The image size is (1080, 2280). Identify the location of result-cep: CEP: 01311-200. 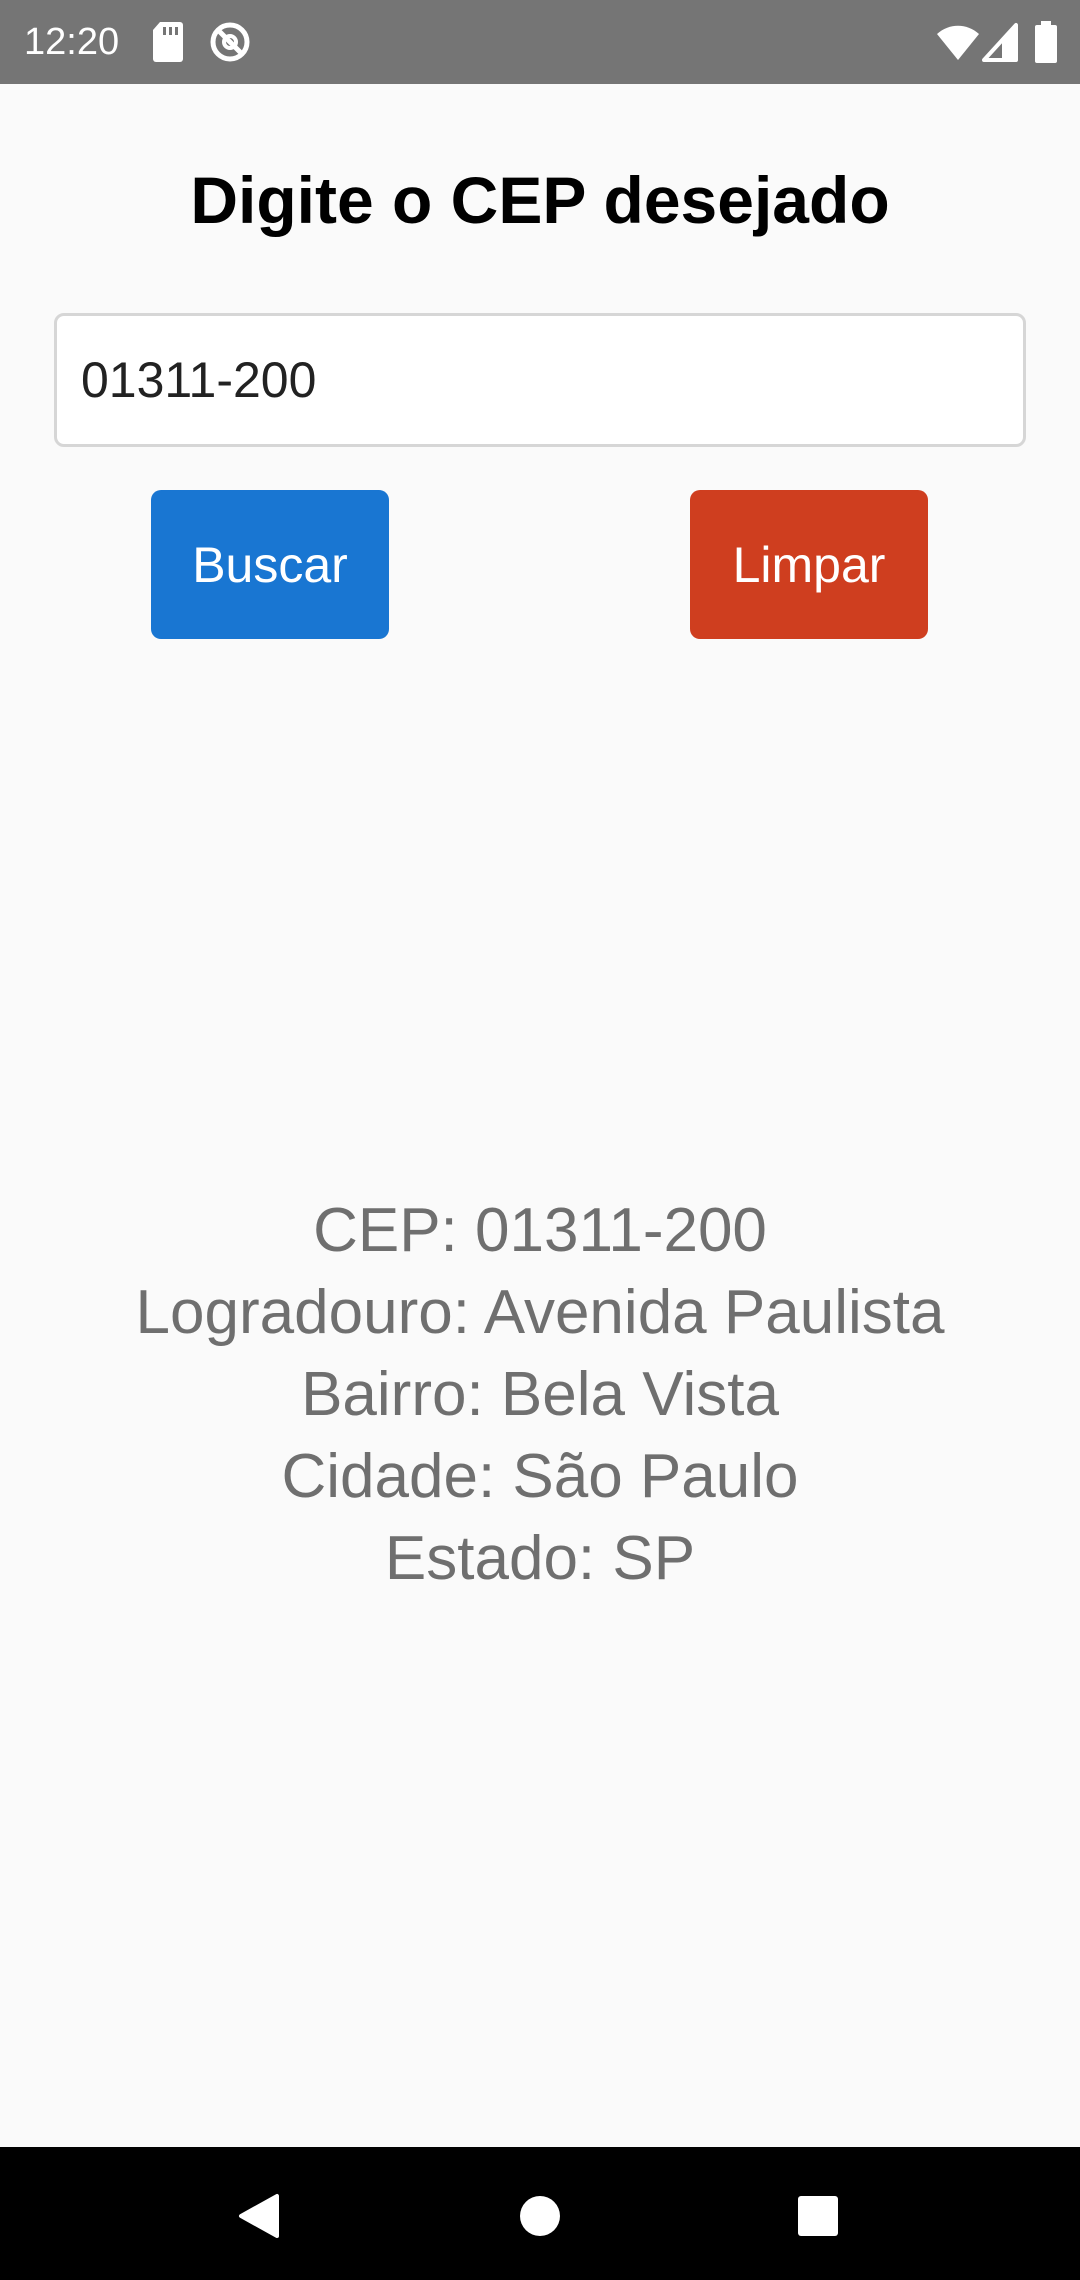
(540, 1230).